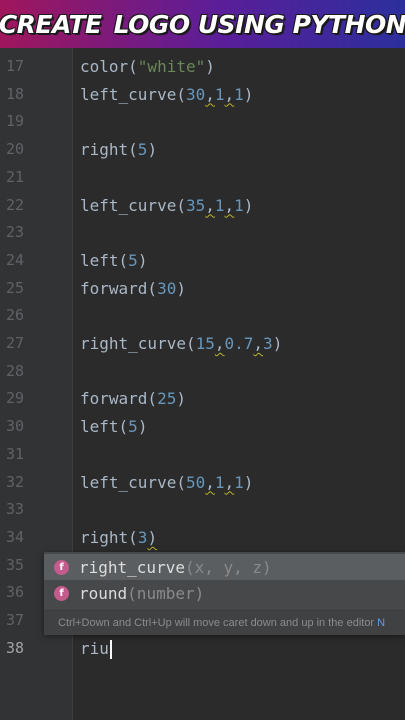 The width and height of the screenshot is (405, 720). Describe the element at coordinates (15, 453) in the screenshot. I see `line-number: 31` at that location.